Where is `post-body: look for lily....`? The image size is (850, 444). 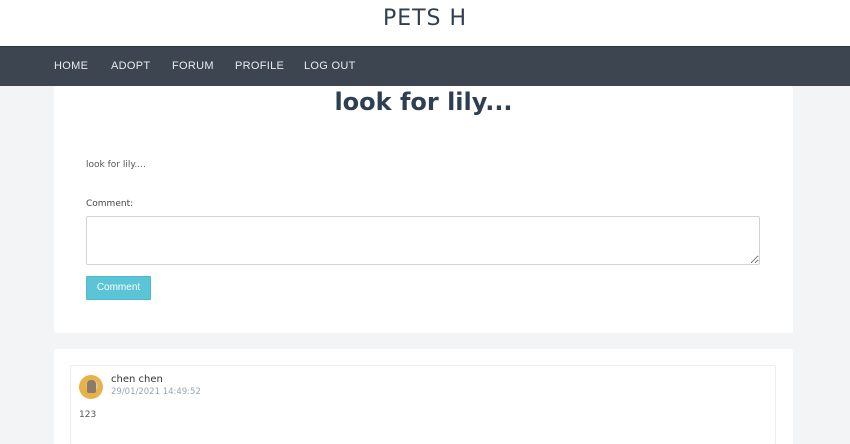
post-body: look for lily.... is located at coordinates (116, 165).